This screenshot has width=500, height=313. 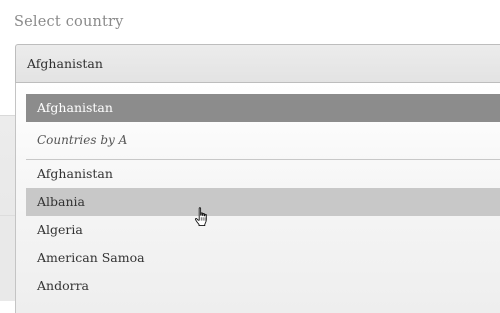 I want to click on country-field-label: Select country, so click(x=69, y=22).